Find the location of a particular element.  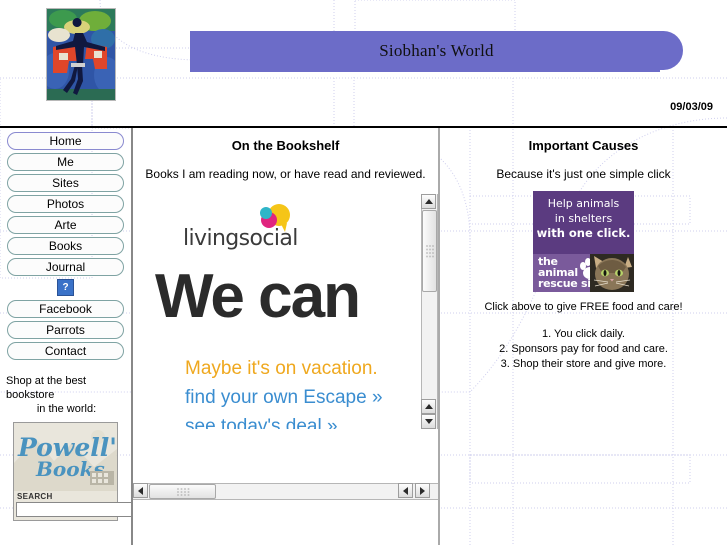

kitten-photo is located at coordinates (612, 273).